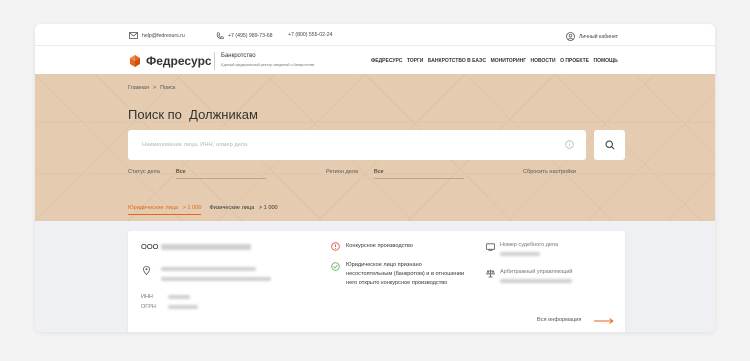  What do you see at coordinates (490, 273) in the screenshot?
I see `scales-icon` at bounding box center [490, 273].